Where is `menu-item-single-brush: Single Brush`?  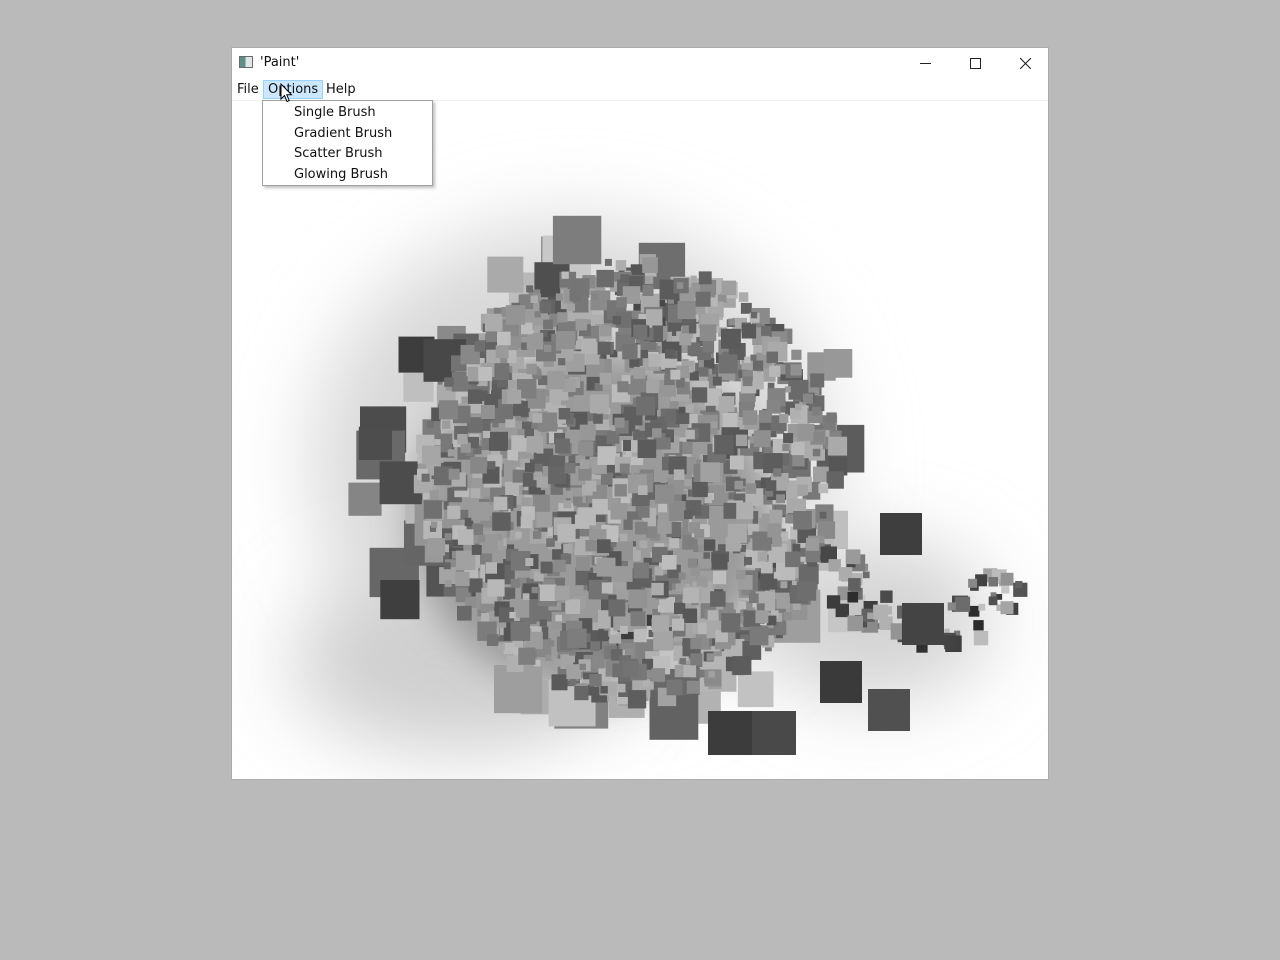 menu-item-single-brush: Single Brush is located at coordinates (347, 113).